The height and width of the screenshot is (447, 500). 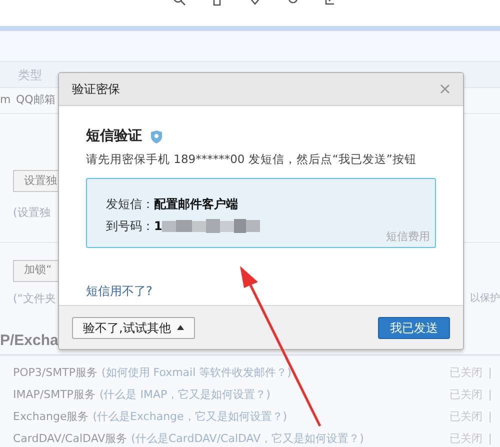 I want to click on caret-icon, so click(x=180, y=327).